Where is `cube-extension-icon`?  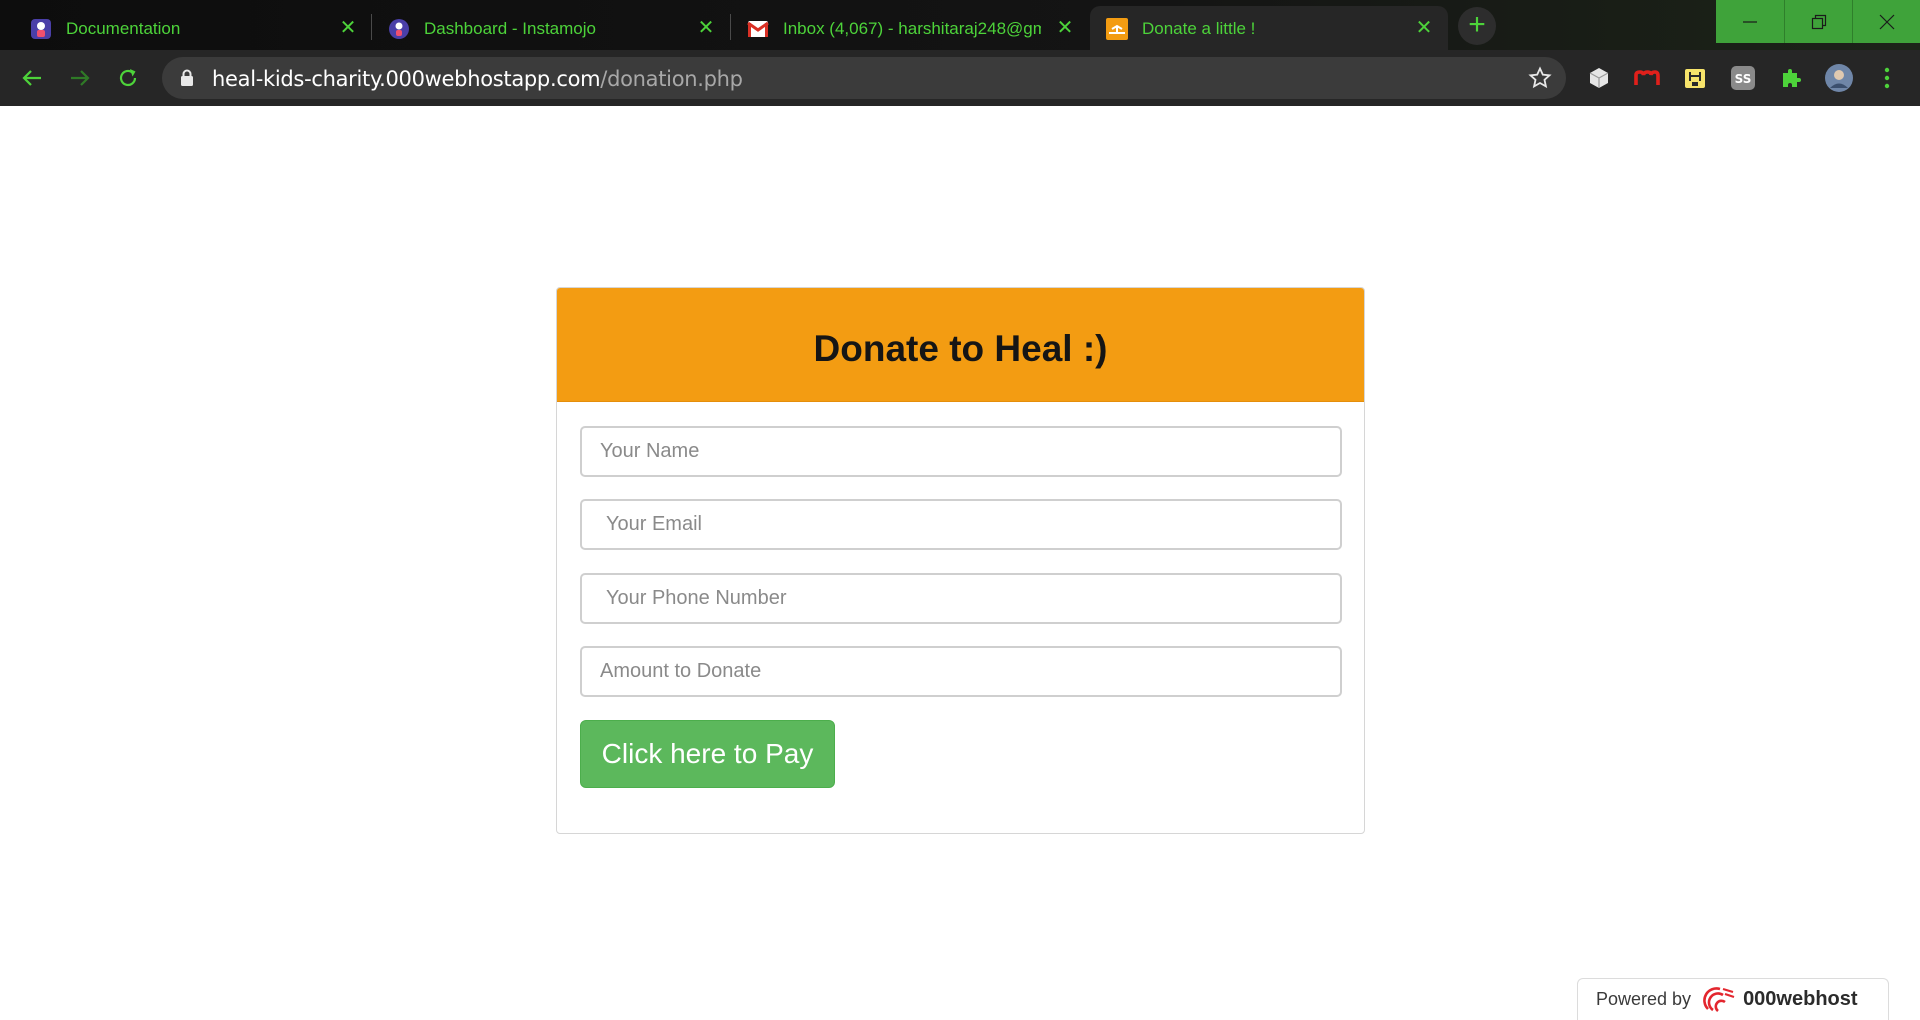
cube-extension-icon is located at coordinates (1599, 78).